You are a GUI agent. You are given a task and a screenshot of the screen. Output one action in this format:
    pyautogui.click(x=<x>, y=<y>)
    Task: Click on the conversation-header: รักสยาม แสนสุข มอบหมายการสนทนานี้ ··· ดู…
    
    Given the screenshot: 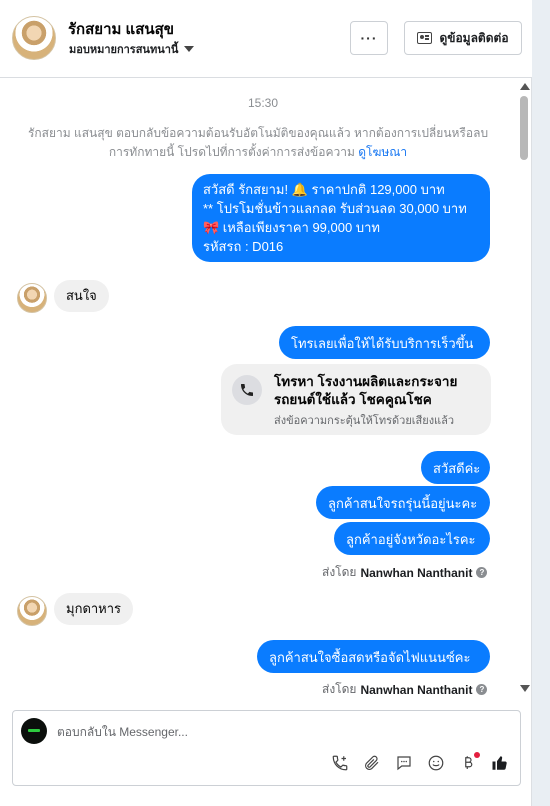 What is the action you would take?
    pyautogui.click(x=266, y=39)
    